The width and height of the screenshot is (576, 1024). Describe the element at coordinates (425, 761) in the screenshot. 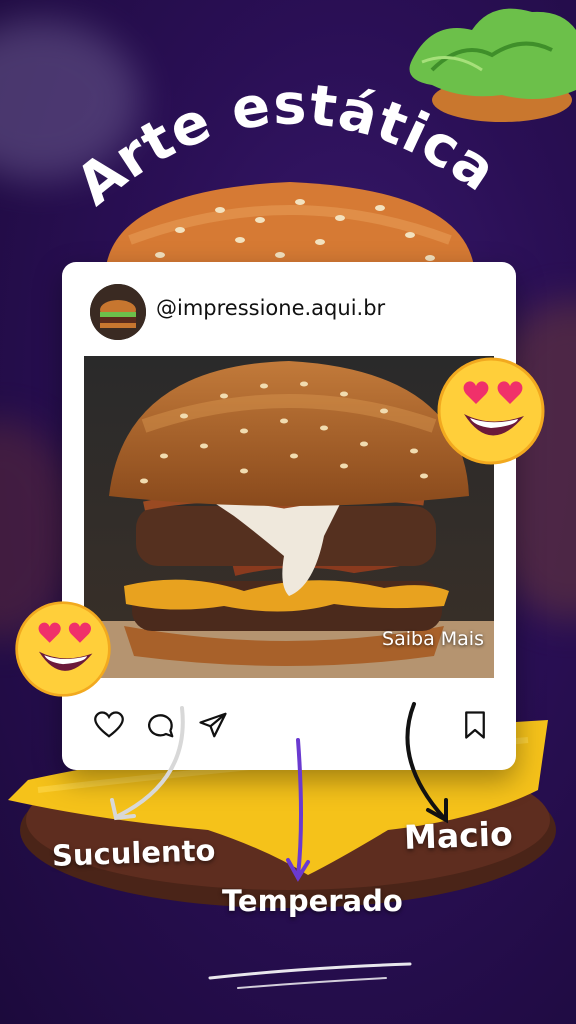

I see `arrow-macio-icon` at that location.